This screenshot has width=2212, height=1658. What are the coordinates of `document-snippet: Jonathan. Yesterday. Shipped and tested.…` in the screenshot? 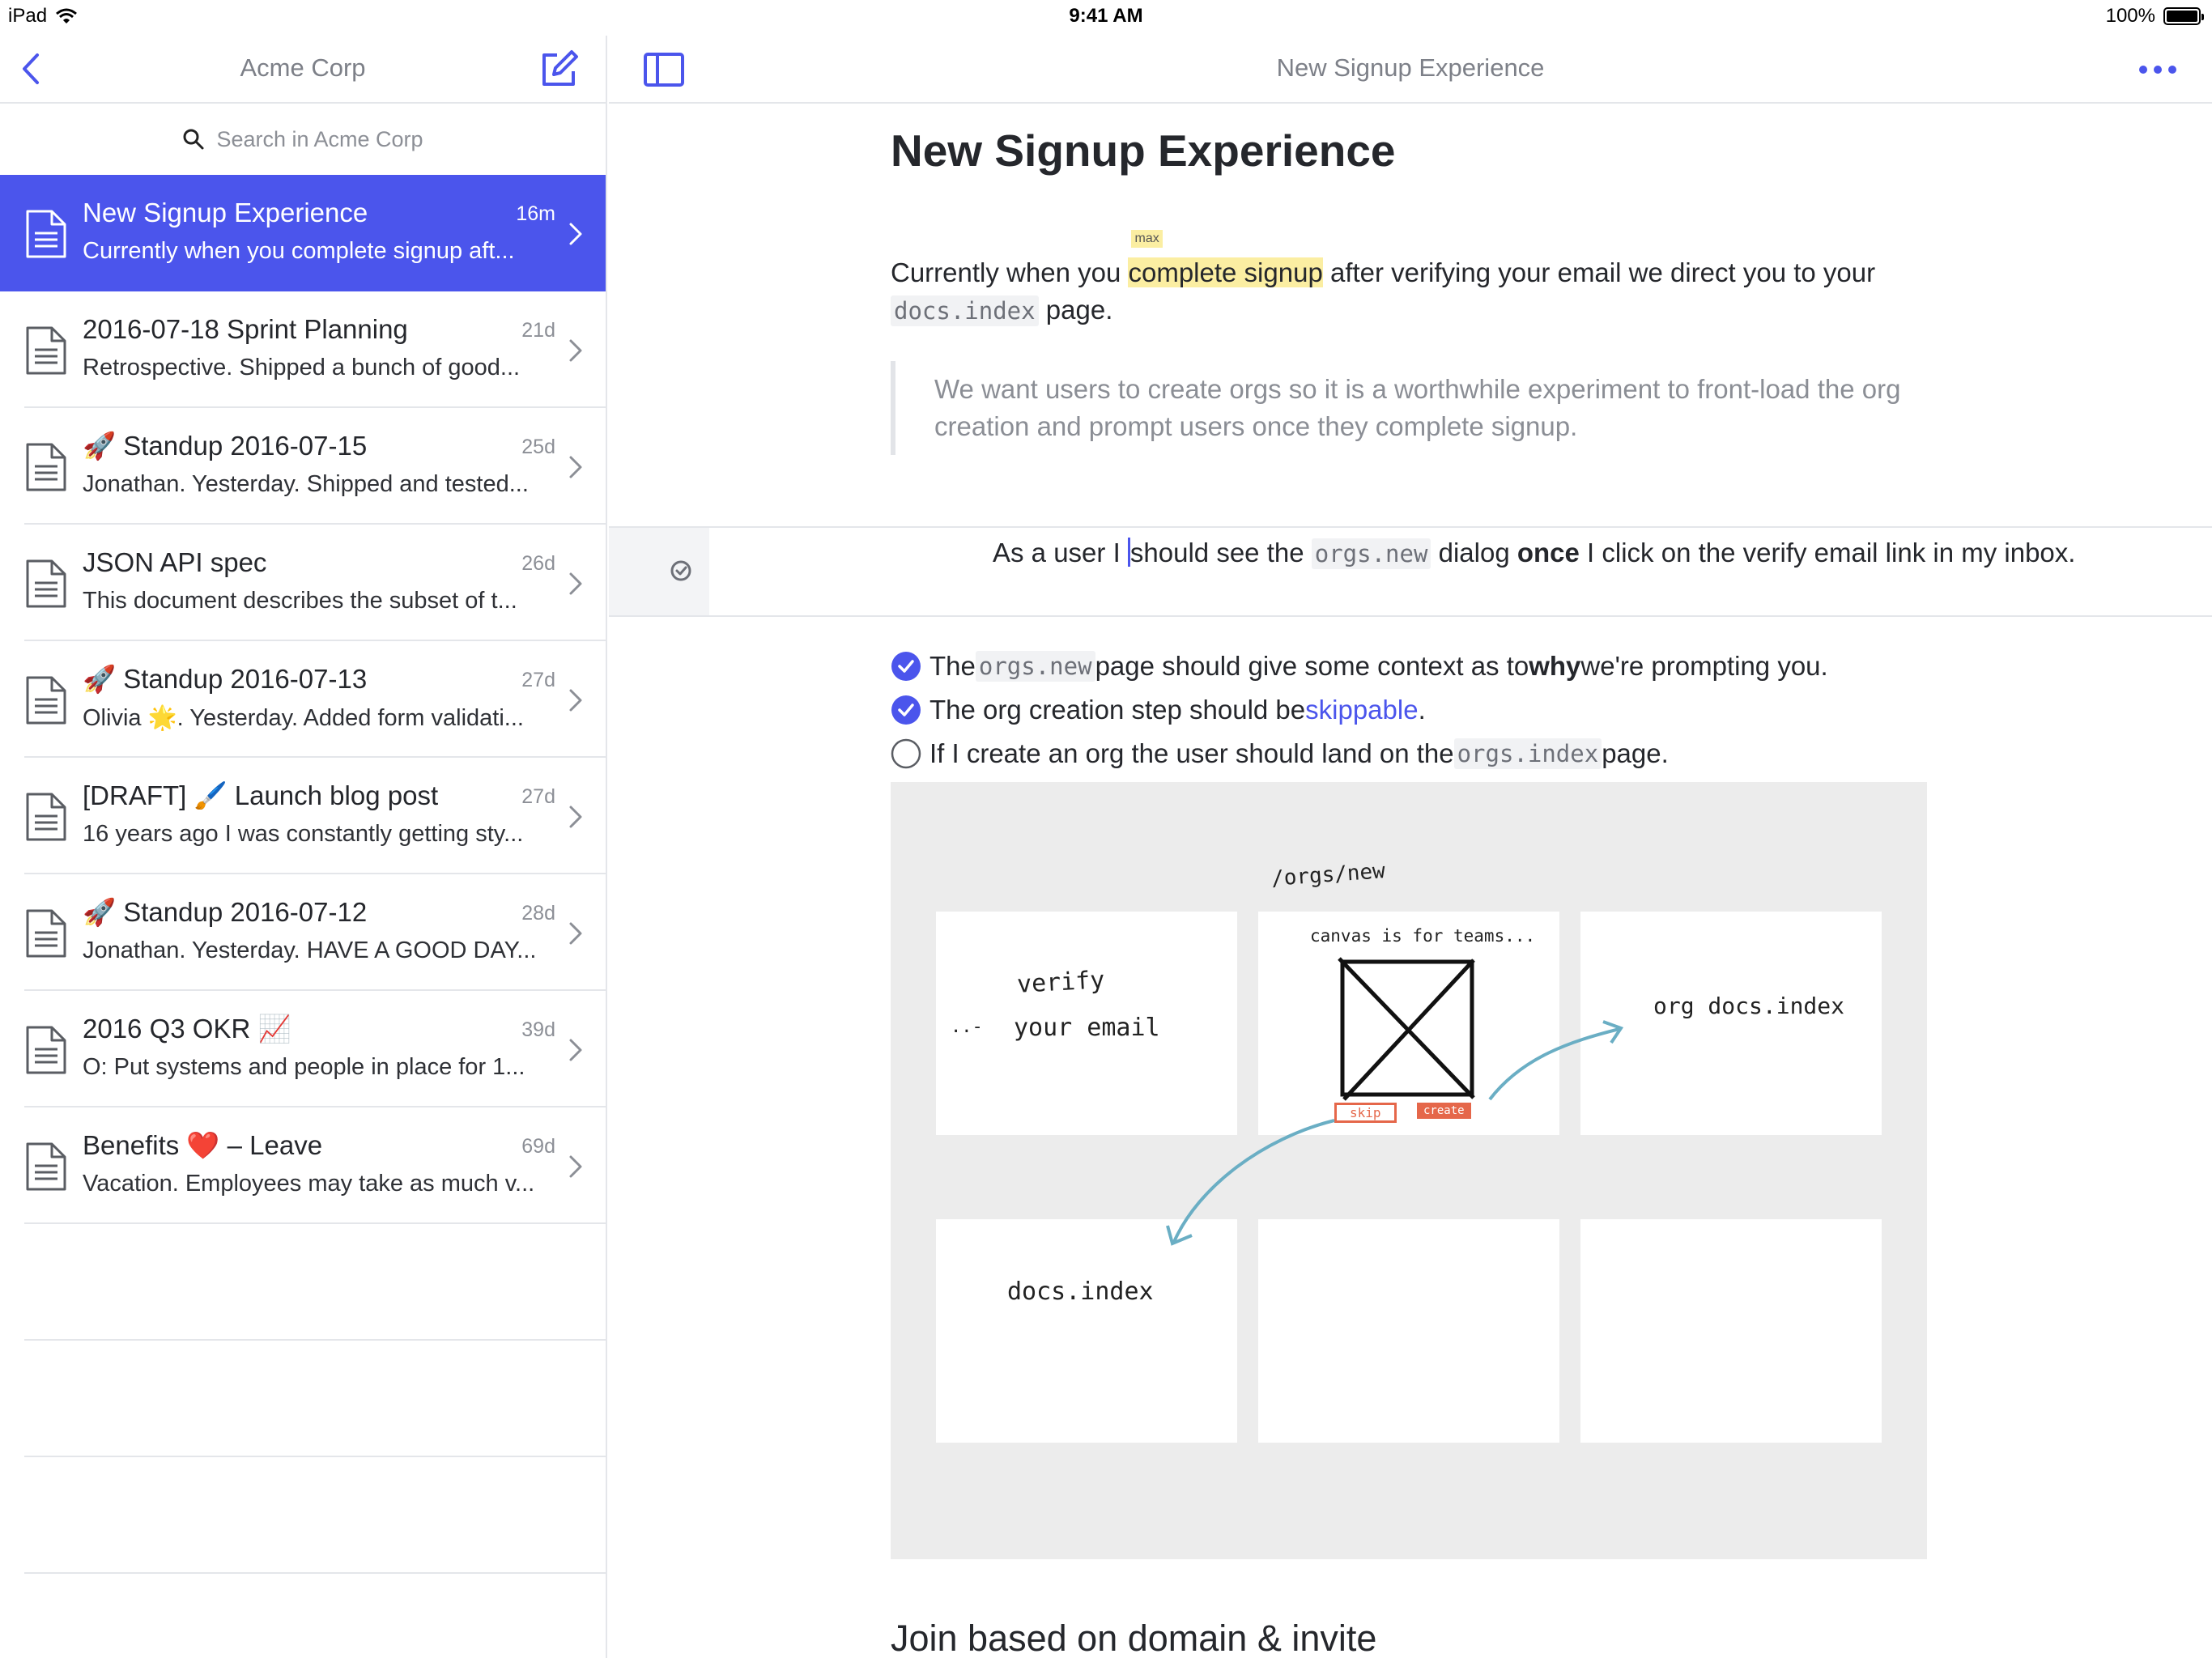 It's located at (306, 484).